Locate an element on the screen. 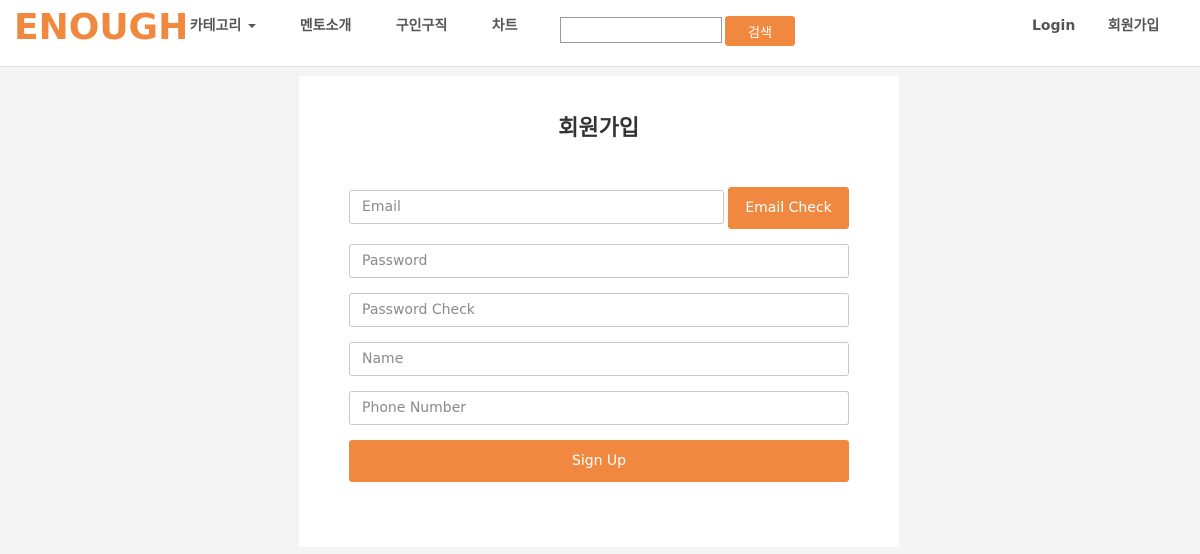 Image resolution: width=1200 pixels, height=554 pixels. email-check-button: Email Check is located at coordinates (788, 208).